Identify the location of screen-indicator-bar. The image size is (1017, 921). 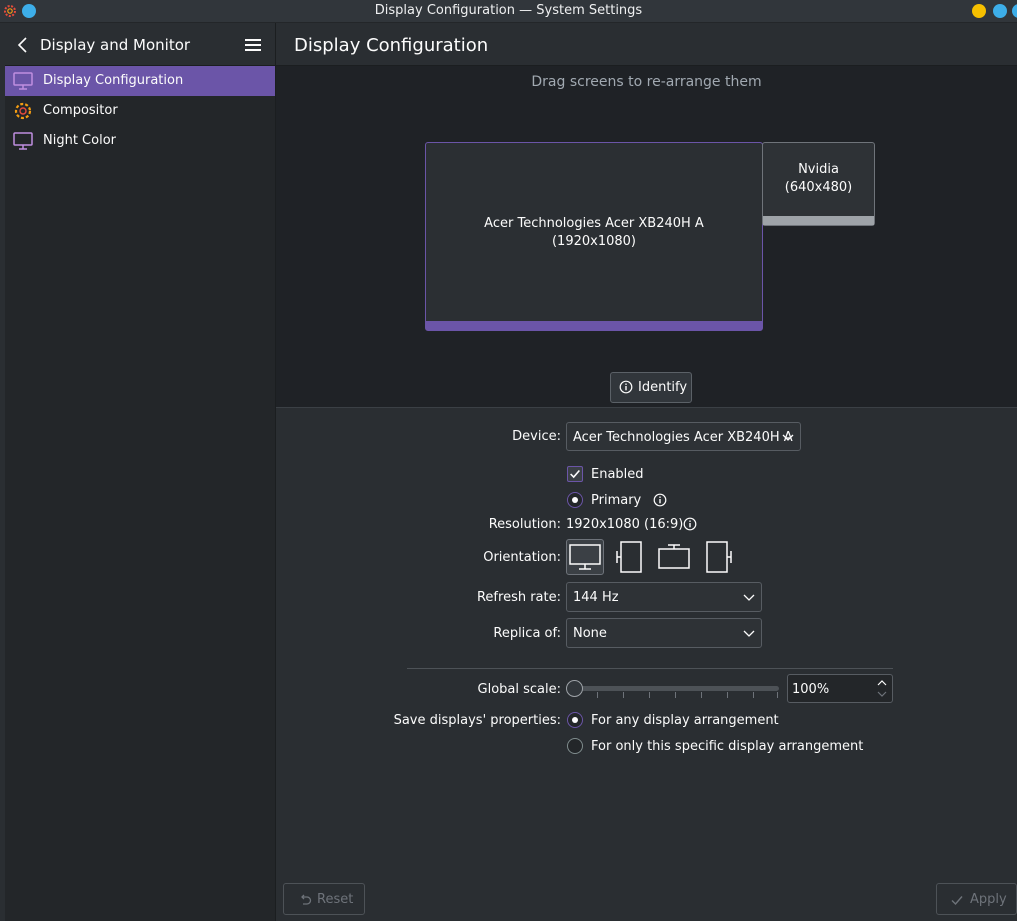
(818, 220).